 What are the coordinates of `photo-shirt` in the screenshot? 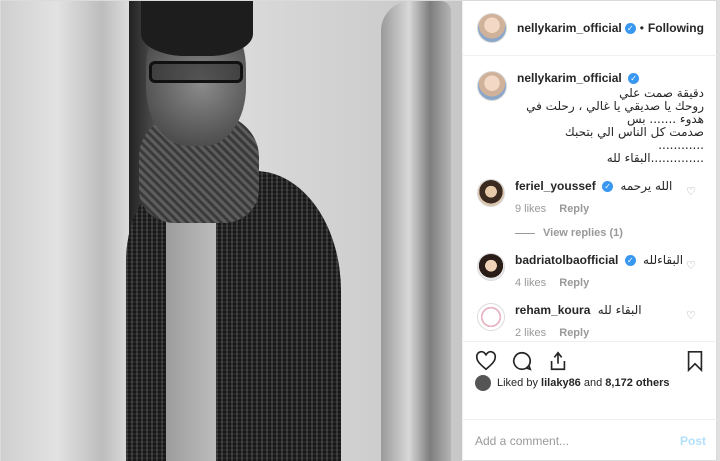 It's located at (191, 331).